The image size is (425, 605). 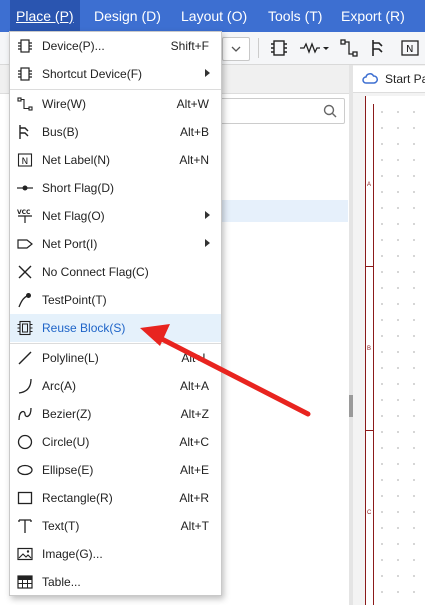 I want to click on menu-item-shortcut: Alt+A, so click(x=194, y=386).